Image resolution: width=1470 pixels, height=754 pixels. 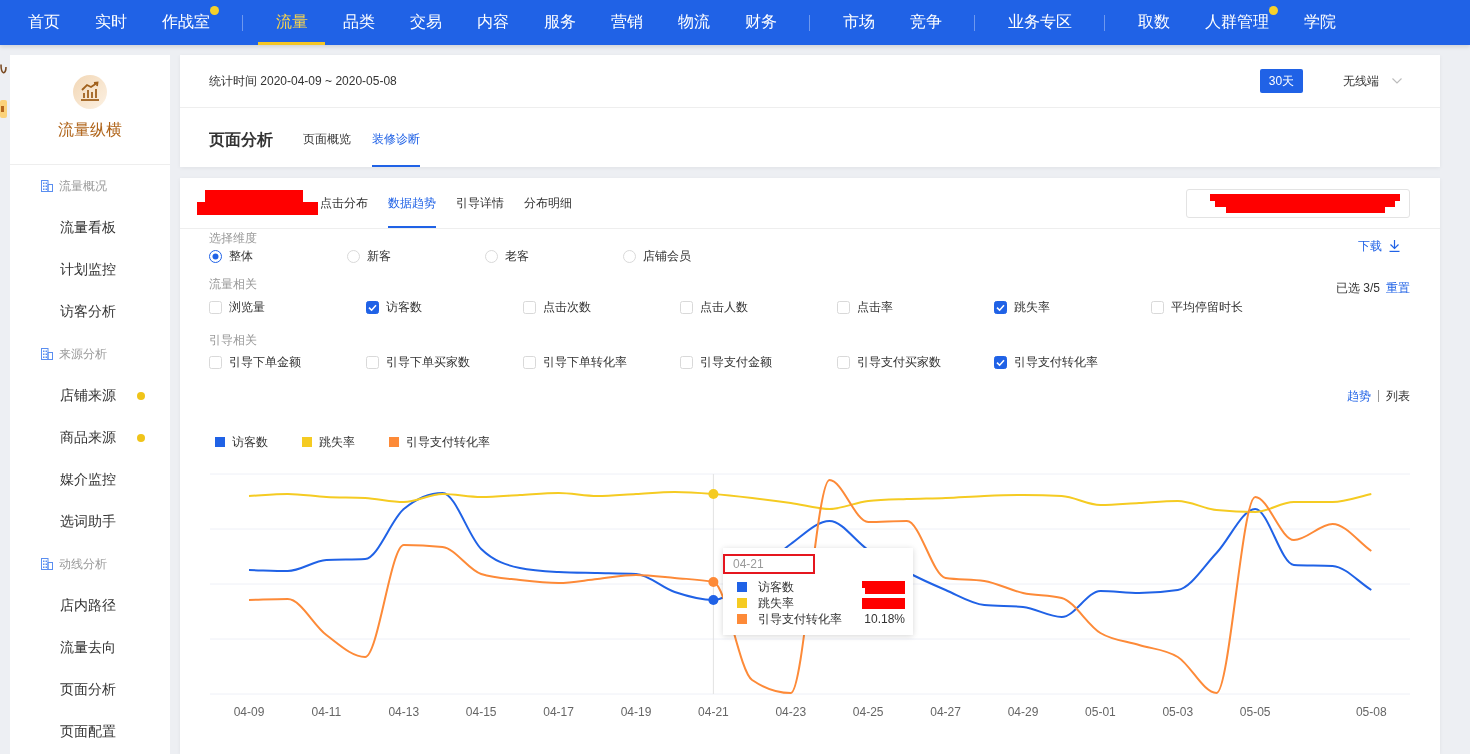 I want to click on sidebar-item: 媒介监控, so click(x=88, y=480).